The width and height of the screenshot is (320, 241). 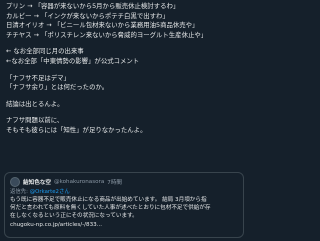 I want to click on post-line: 「ナフサ不足はデマ」, so click(x=38, y=77).